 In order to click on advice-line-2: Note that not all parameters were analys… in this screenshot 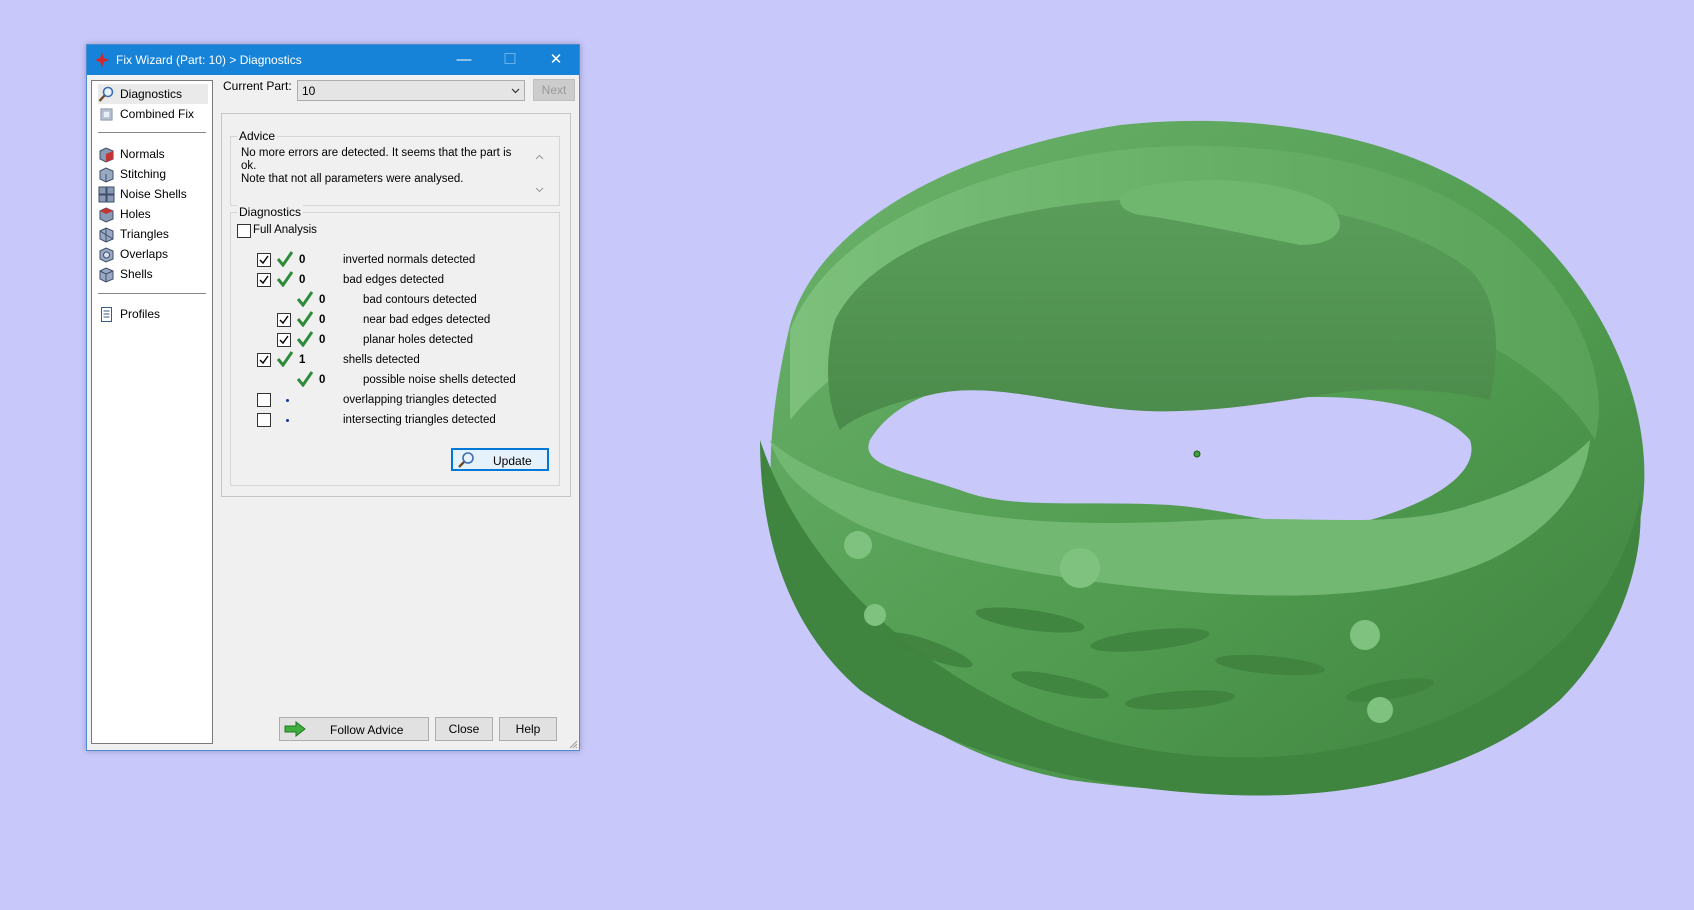, I will do `click(352, 179)`.